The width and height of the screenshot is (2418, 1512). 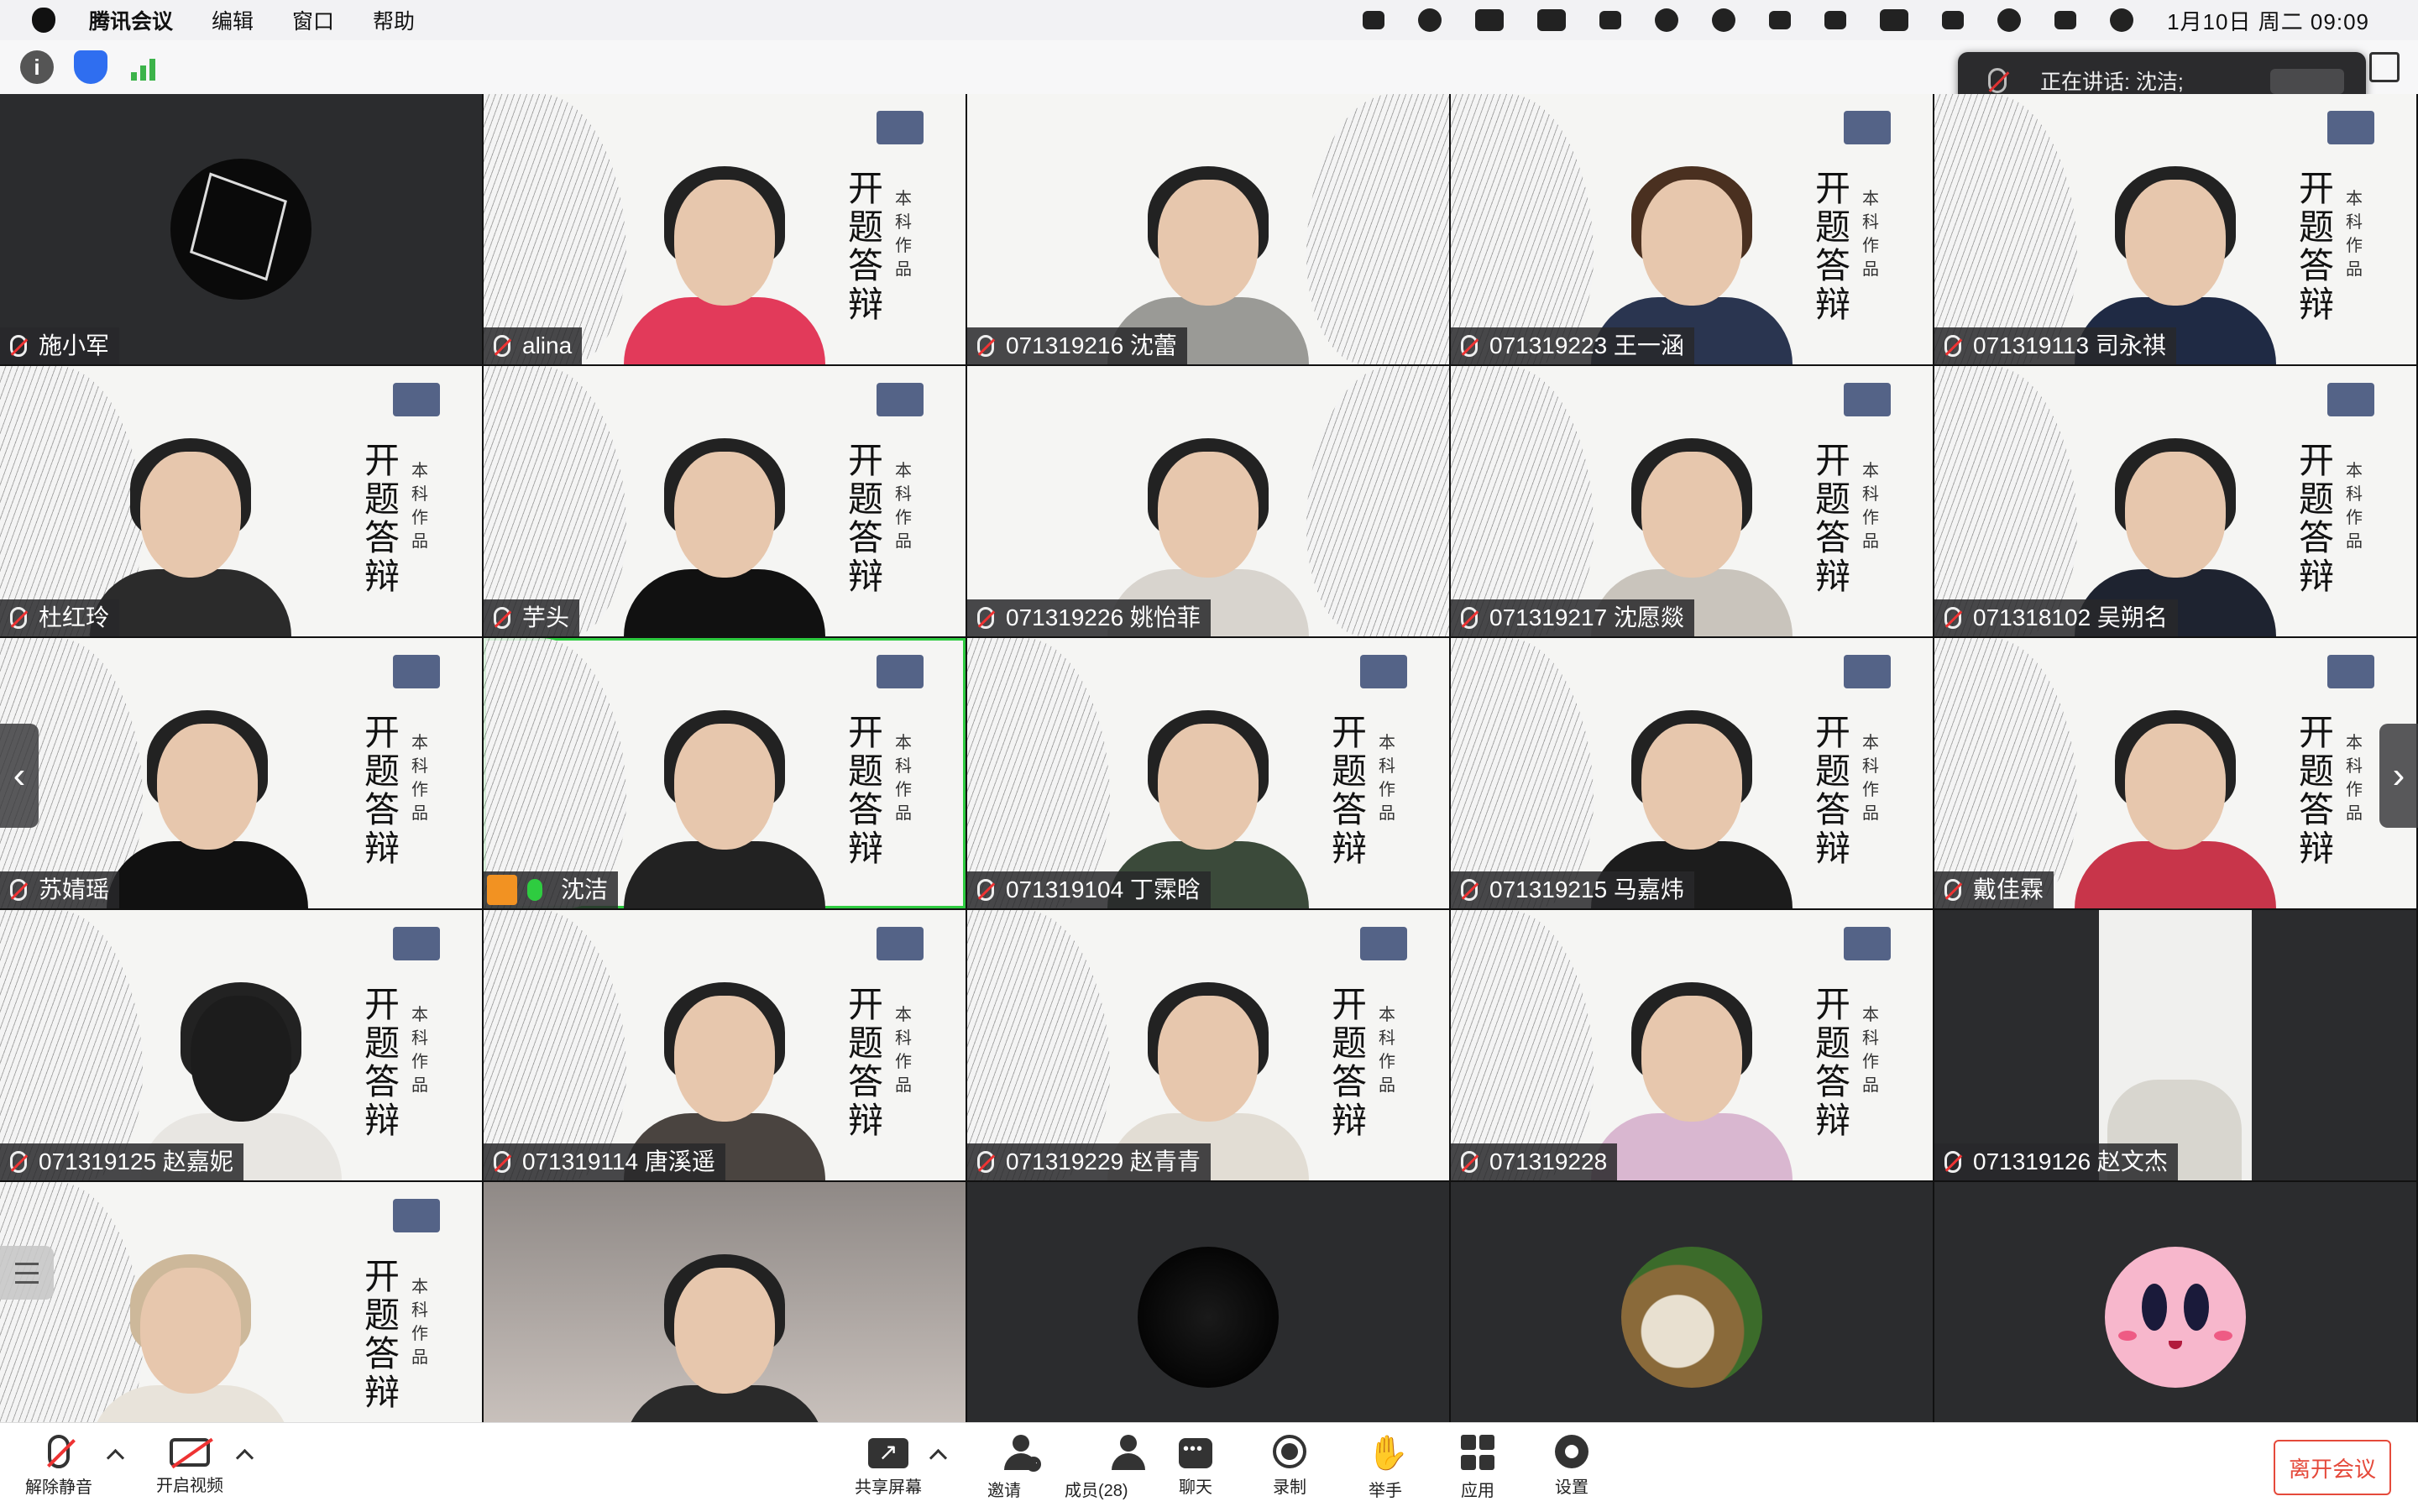 What do you see at coordinates (725, 229) in the screenshot?
I see `participant-tile: 开题答辩 本科作品 alina` at bounding box center [725, 229].